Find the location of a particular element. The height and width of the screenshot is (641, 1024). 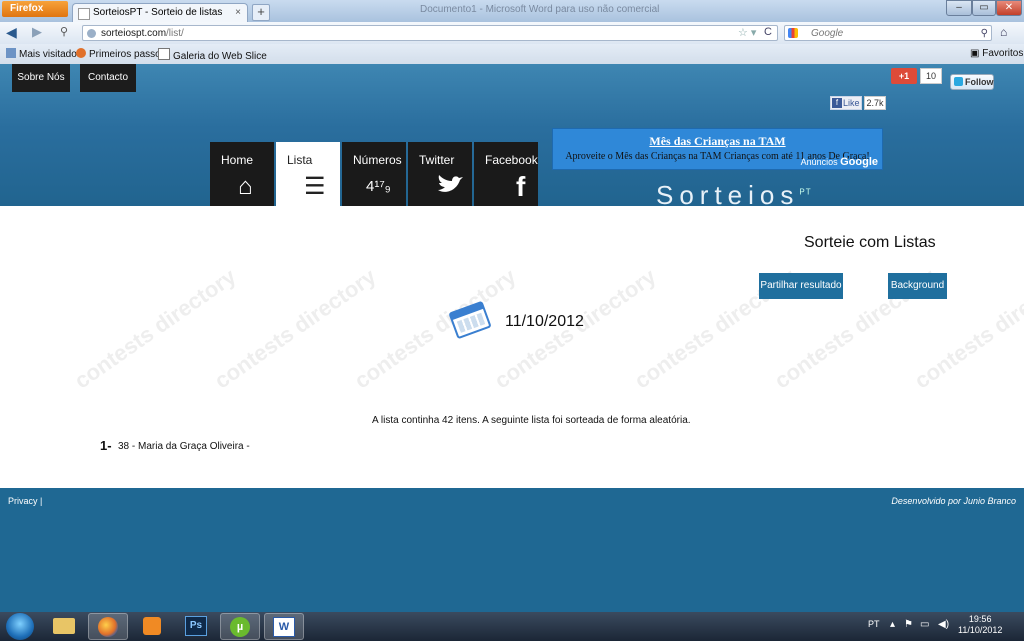

globe-icon is located at coordinates (91, 33).